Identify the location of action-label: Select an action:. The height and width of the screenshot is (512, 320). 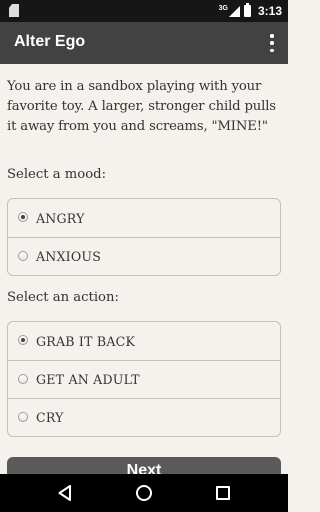
(63, 297).